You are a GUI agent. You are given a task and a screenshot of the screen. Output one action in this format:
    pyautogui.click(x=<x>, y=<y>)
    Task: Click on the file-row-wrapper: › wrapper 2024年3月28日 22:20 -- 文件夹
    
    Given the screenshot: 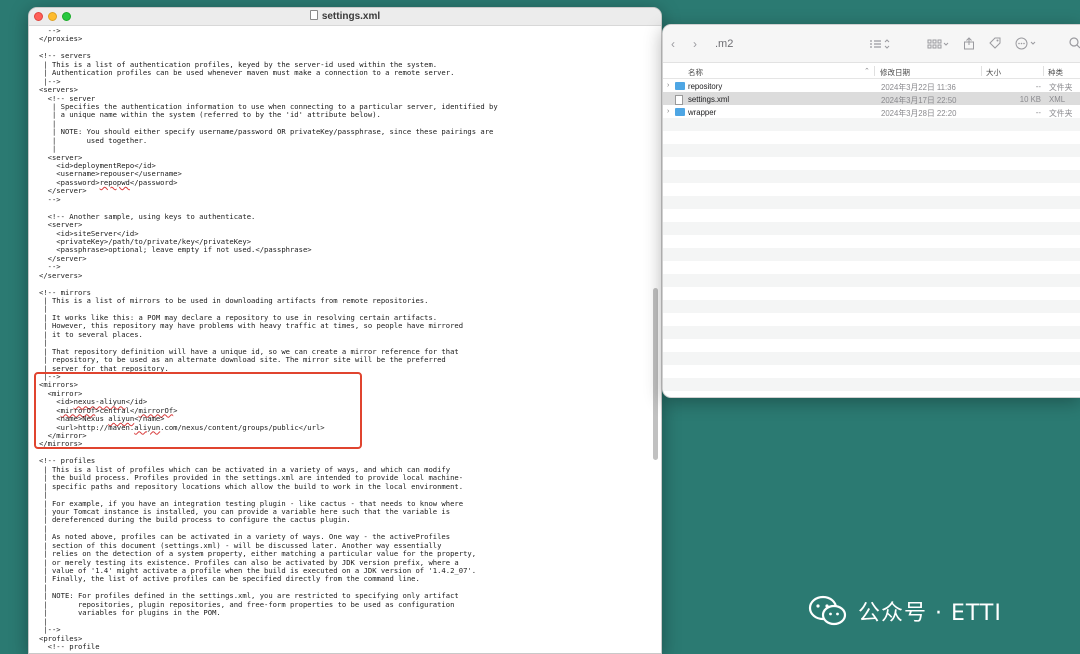 What is the action you would take?
    pyautogui.click(x=871, y=111)
    